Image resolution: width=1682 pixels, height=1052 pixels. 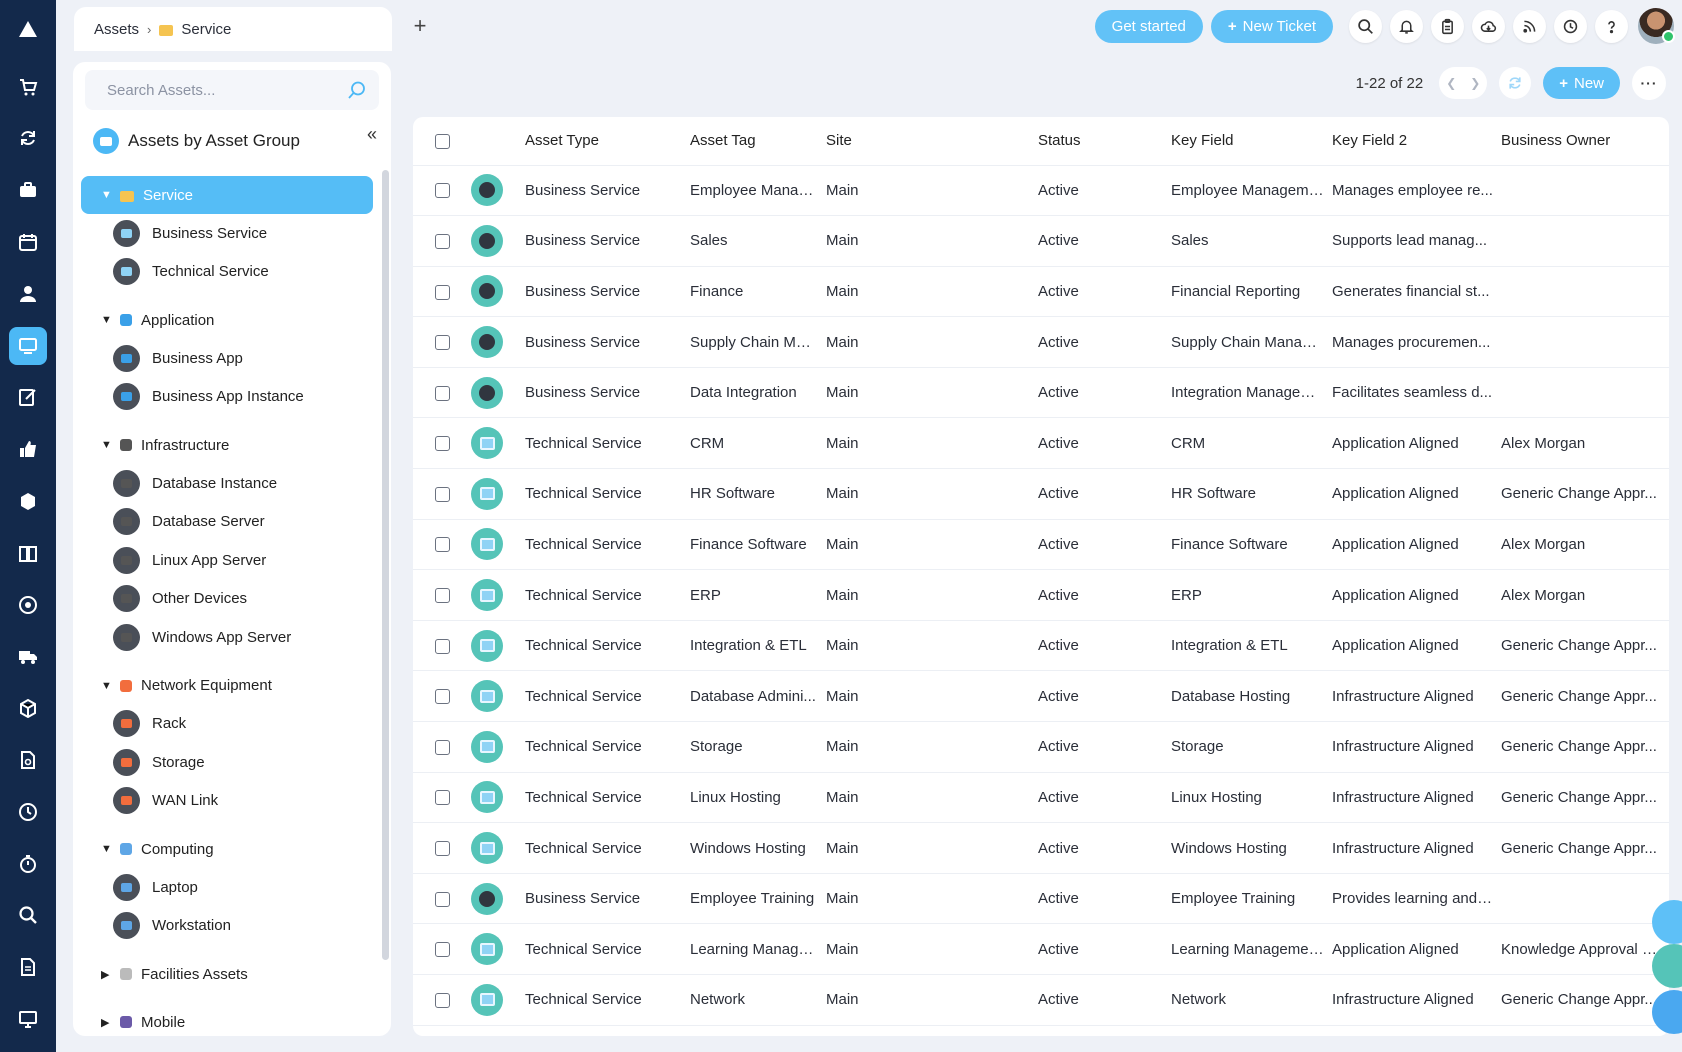 What do you see at coordinates (28, 553) in the screenshot?
I see `book-icon` at bounding box center [28, 553].